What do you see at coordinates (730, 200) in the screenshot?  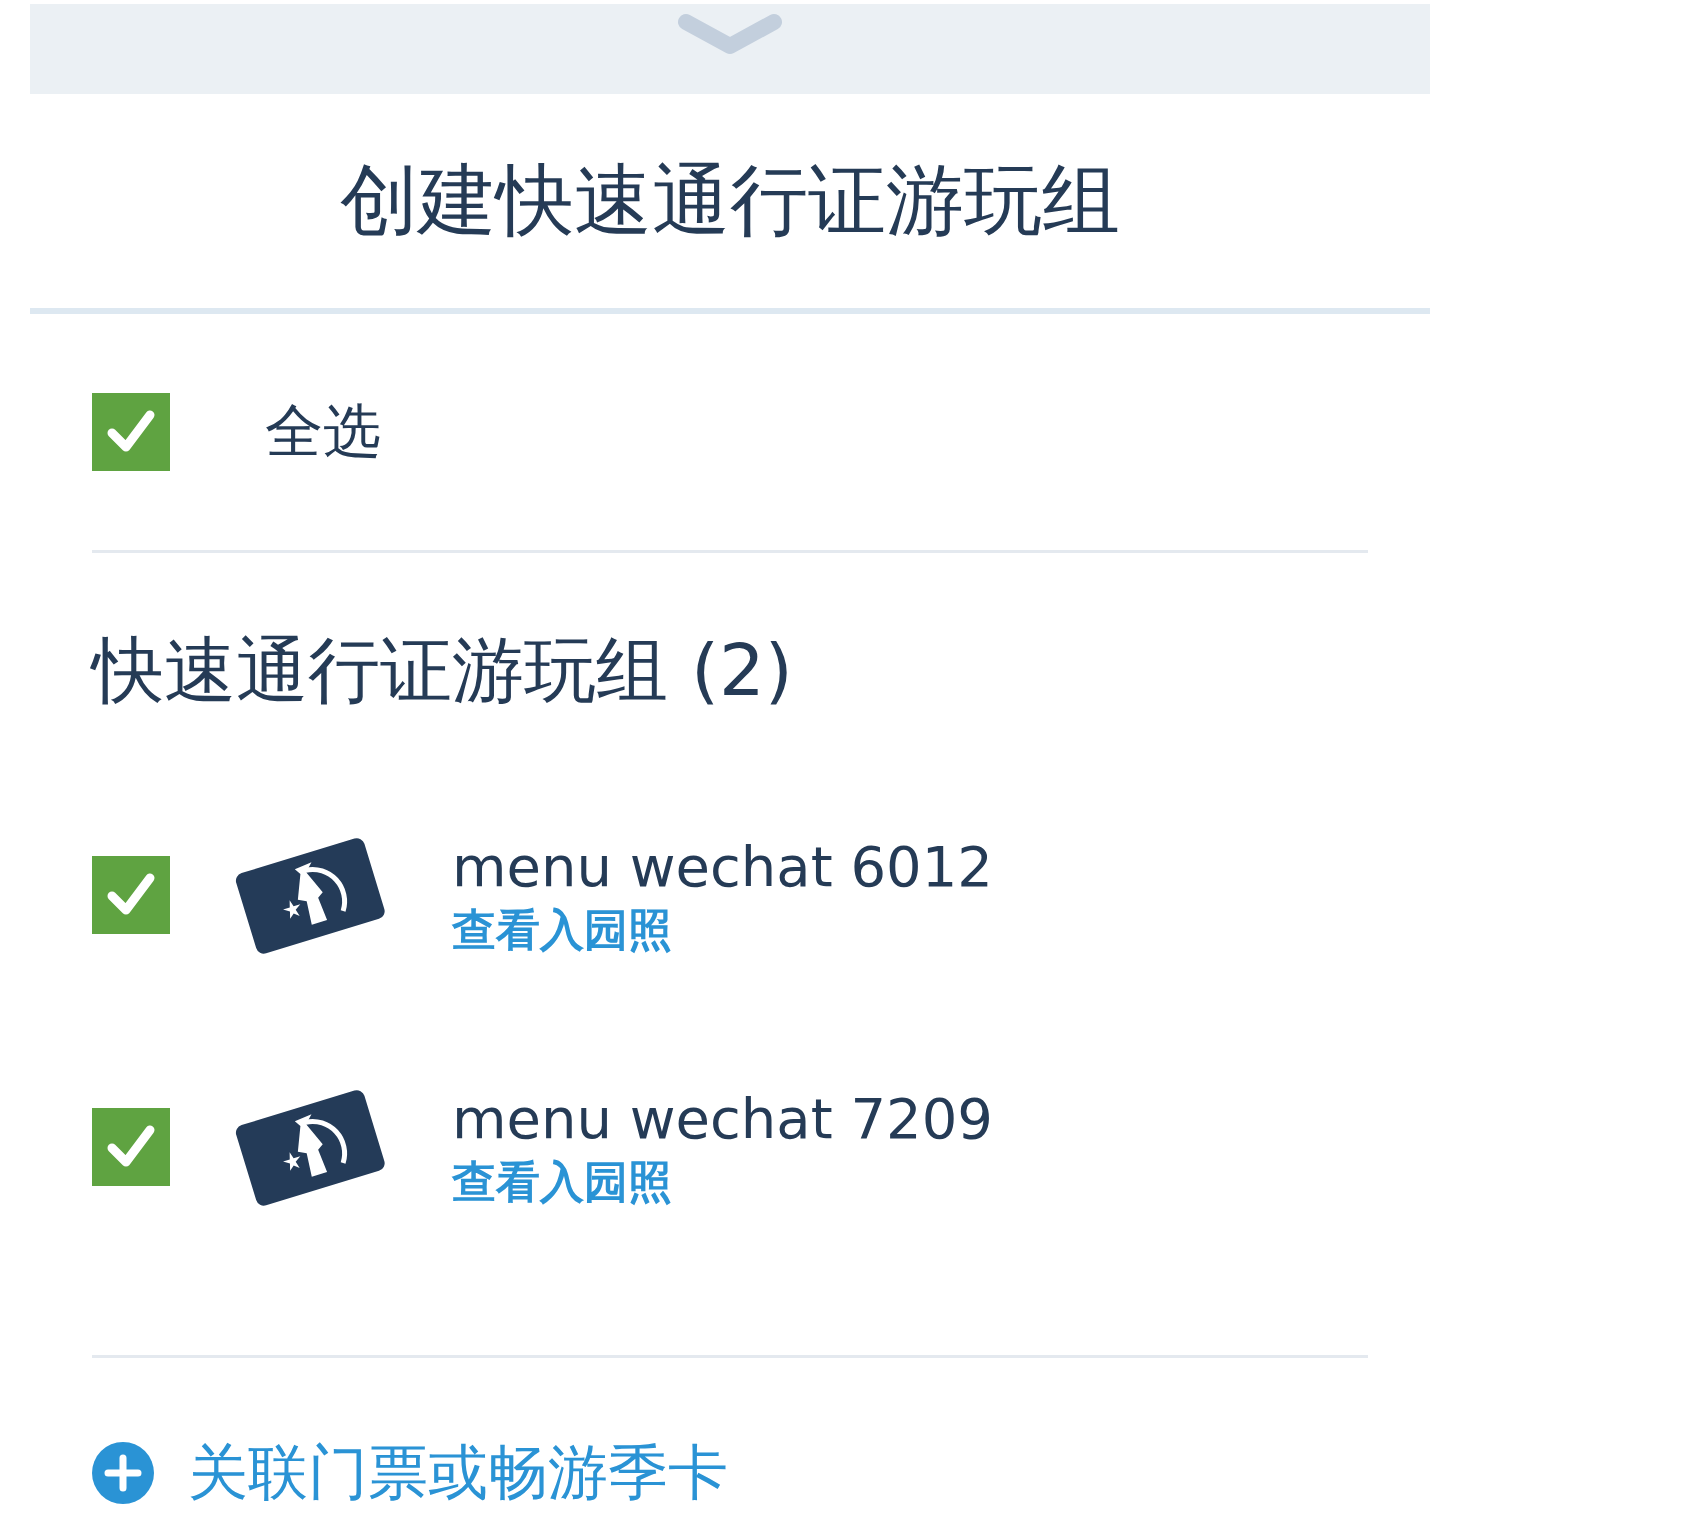 I see `page-title: 创建快速通行证游玩组` at bounding box center [730, 200].